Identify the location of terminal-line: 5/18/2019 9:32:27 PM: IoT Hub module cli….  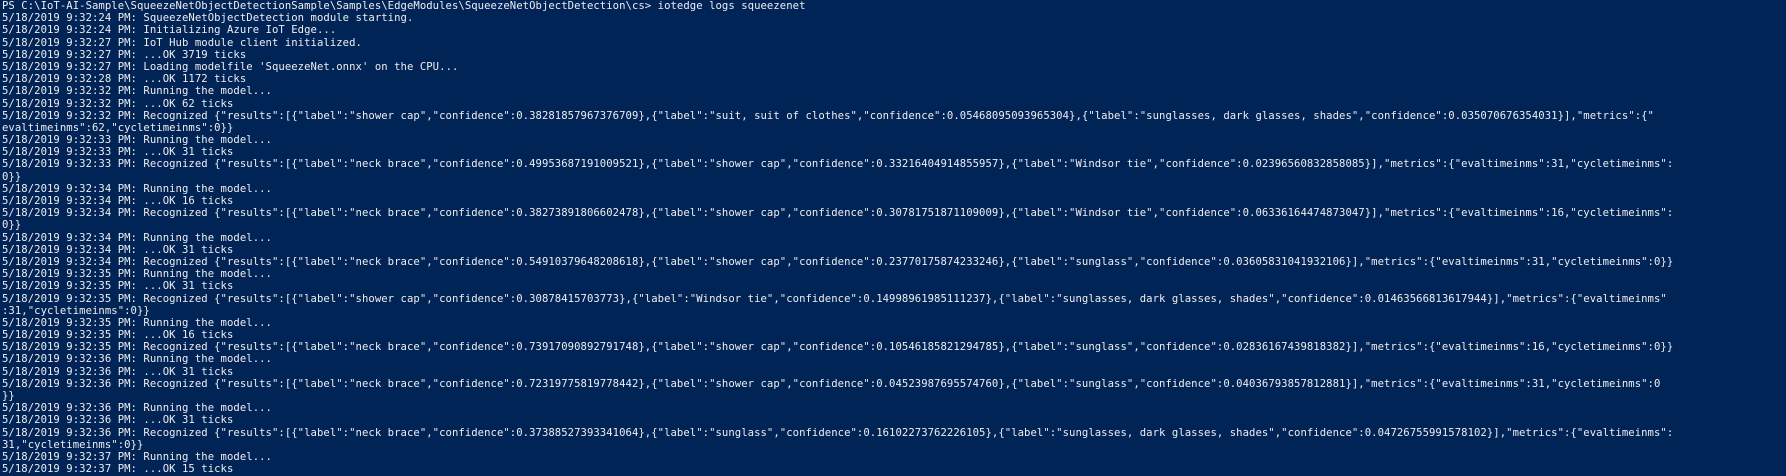
(182, 42).